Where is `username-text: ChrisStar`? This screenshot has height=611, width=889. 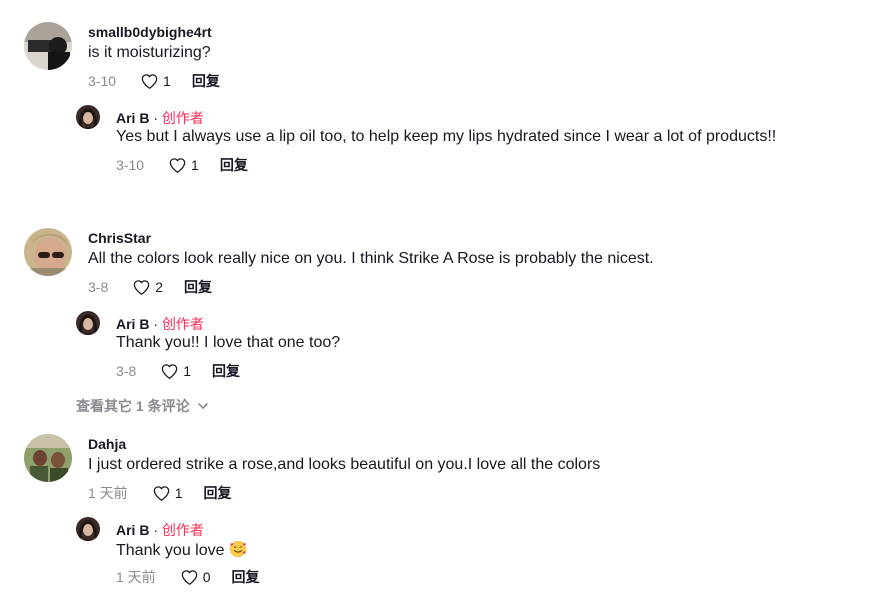 username-text: ChrisStar is located at coordinates (119, 238).